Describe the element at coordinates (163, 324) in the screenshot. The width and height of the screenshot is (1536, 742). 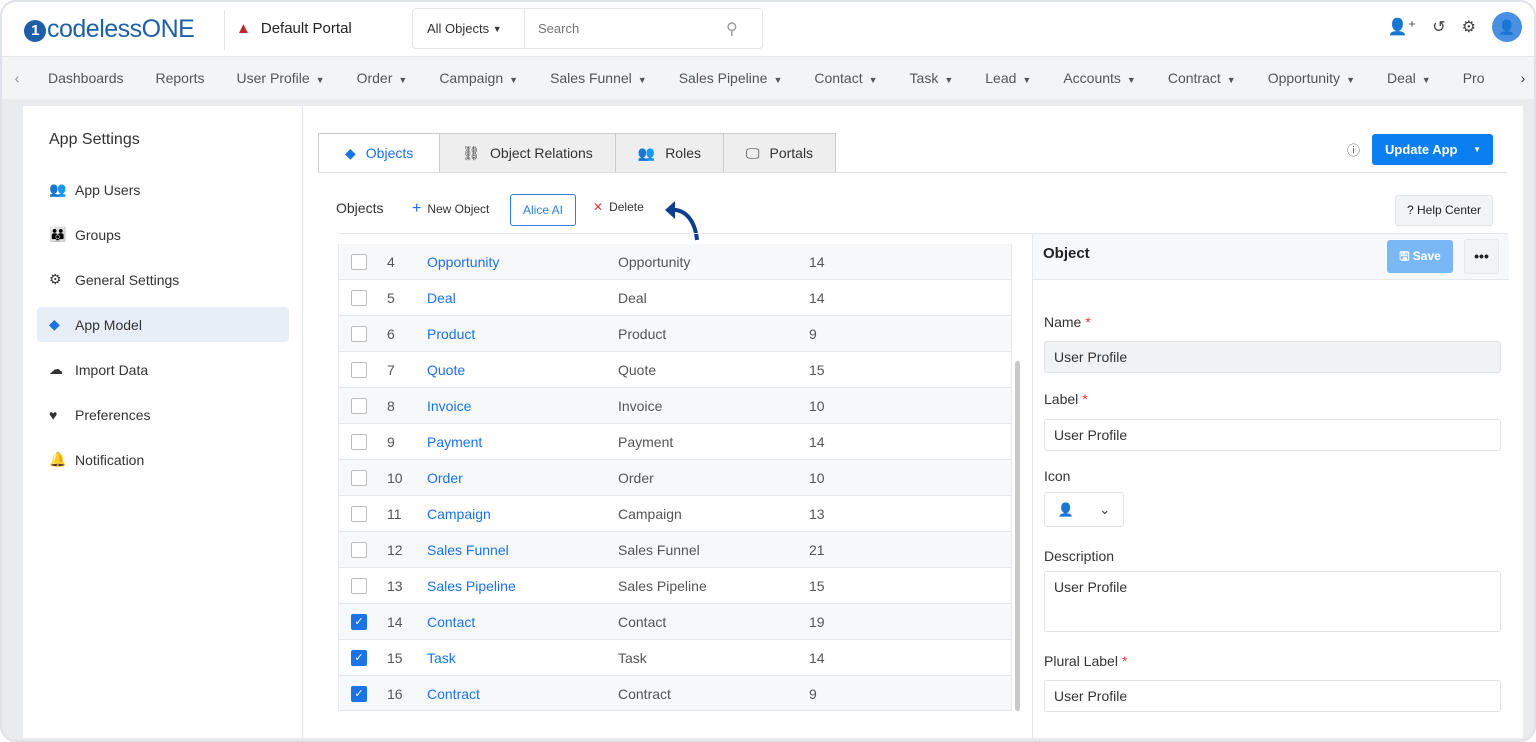
I see `sidebar-item: ◆ App Model` at that location.